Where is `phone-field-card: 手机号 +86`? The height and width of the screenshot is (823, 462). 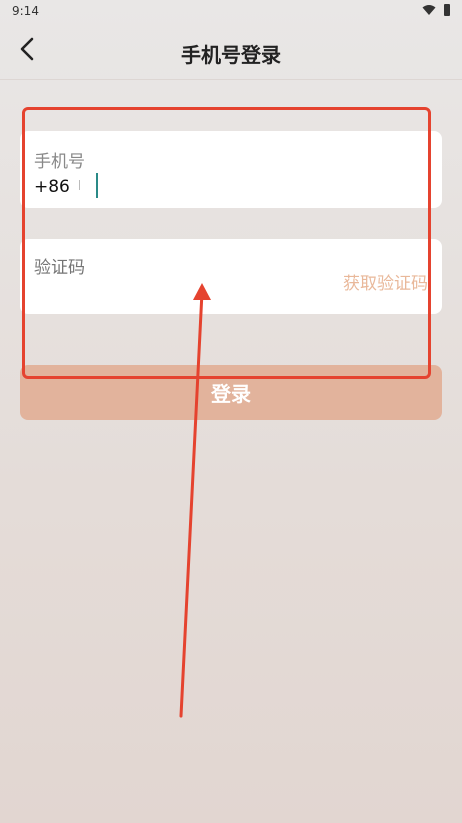
phone-field-card: 手机号 +86 is located at coordinates (231, 169).